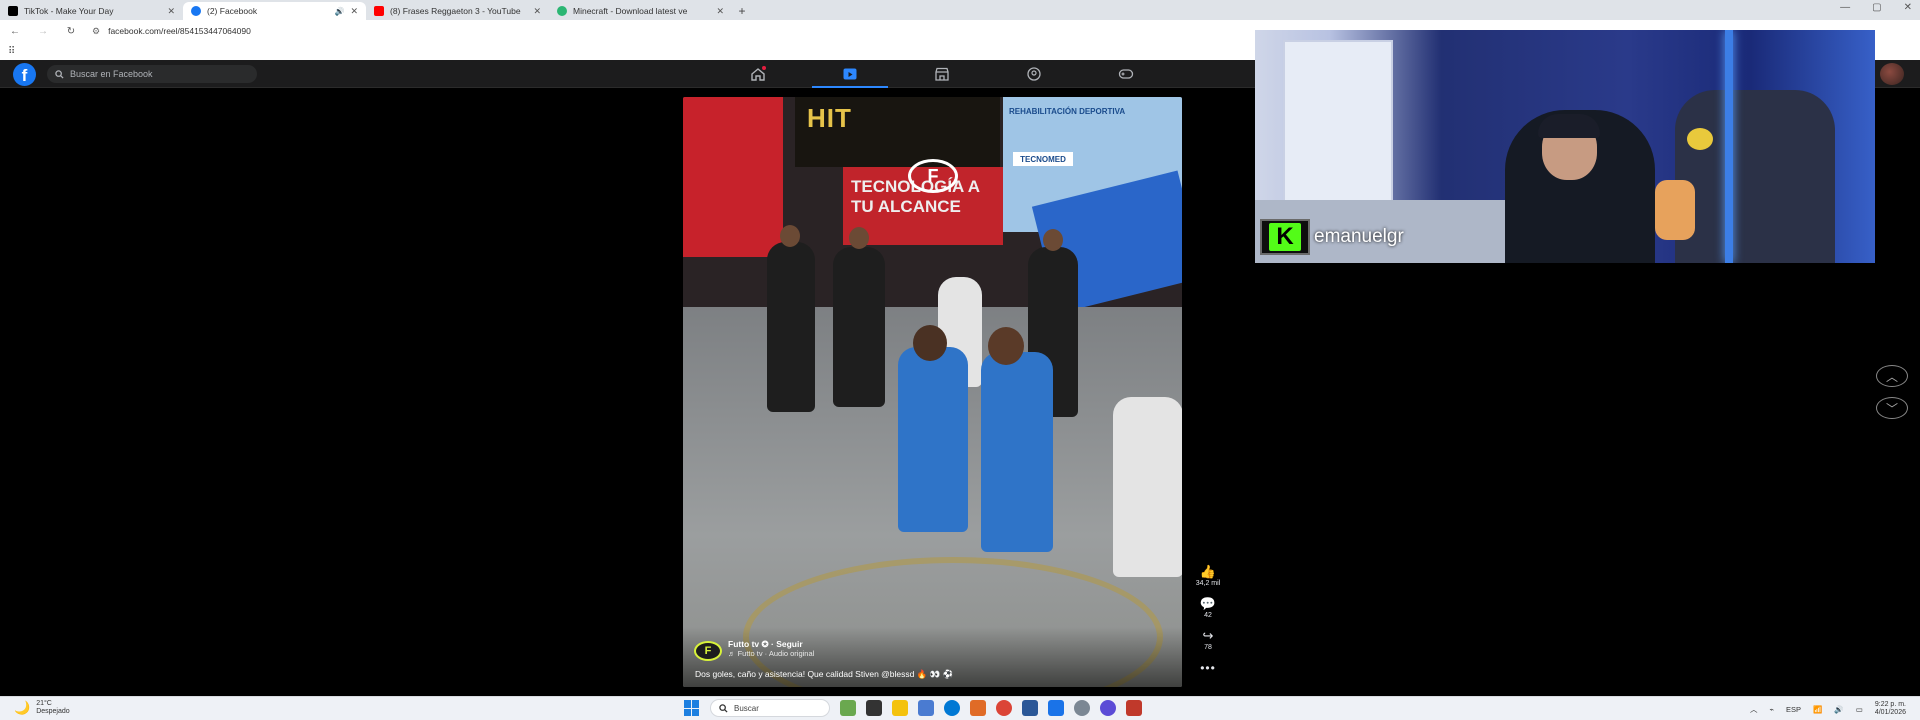 This screenshot has width=1920, height=720. Describe the element at coordinates (913, 708) in the screenshot. I see `taskbar-apps: Buscar` at that location.